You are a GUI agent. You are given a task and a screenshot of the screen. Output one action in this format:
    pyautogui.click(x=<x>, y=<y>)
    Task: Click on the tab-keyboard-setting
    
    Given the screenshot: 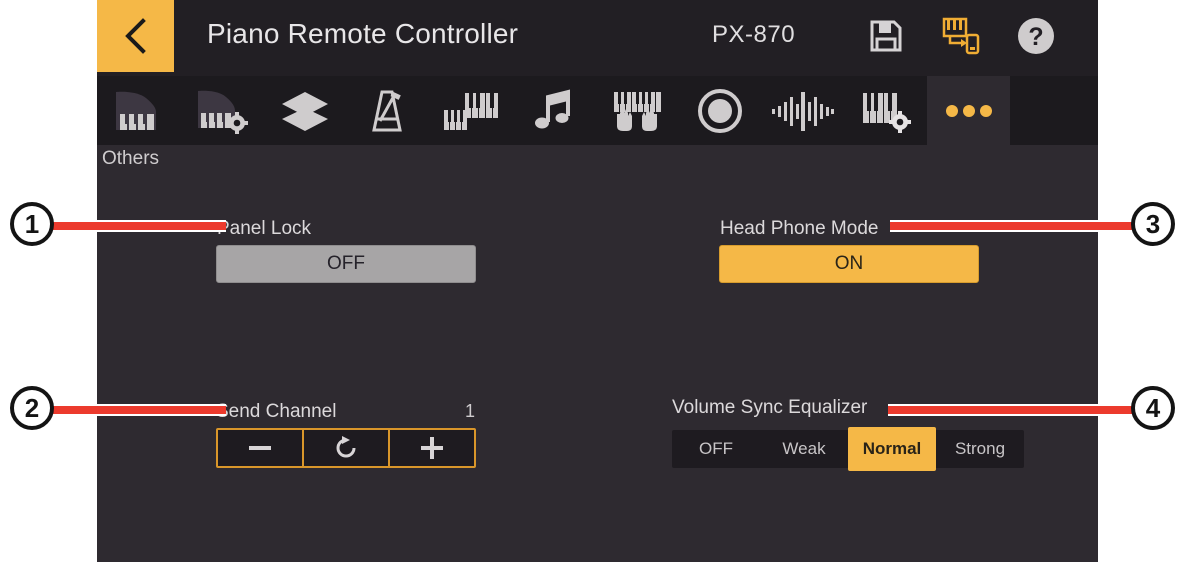 What is the action you would take?
    pyautogui.click(x=885, y=110)
    